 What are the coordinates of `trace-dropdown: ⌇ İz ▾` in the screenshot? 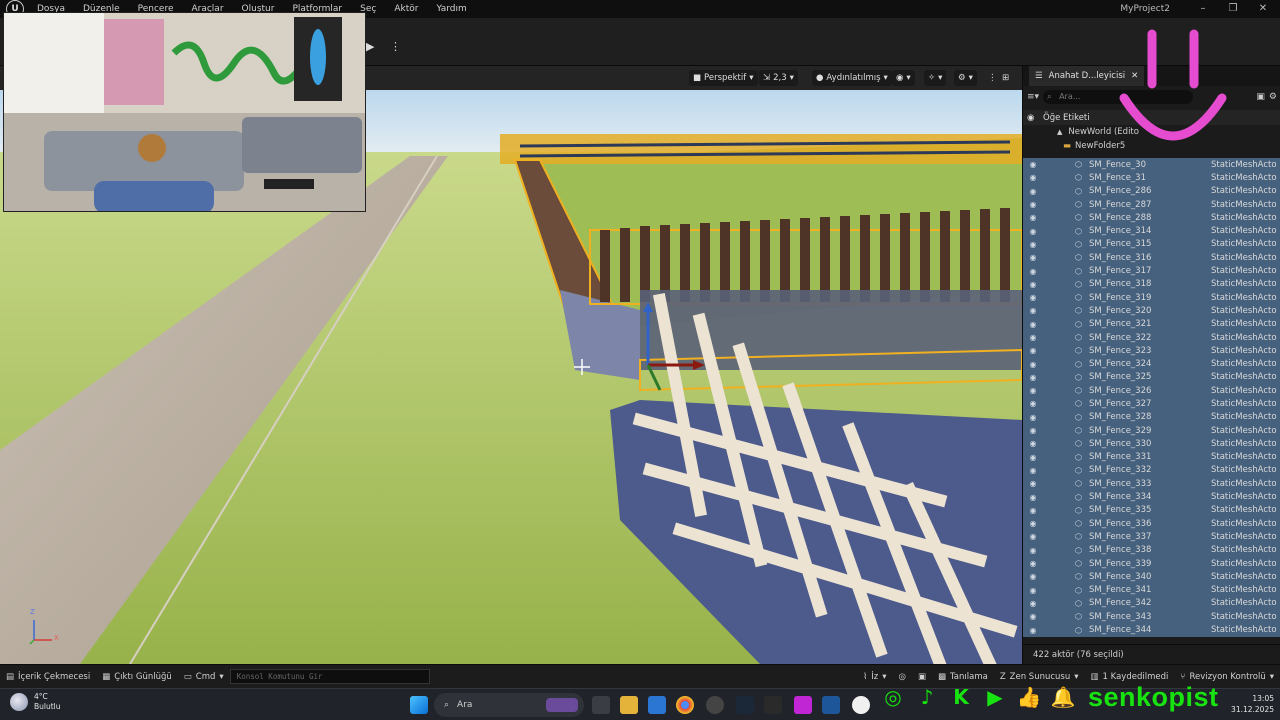 It's located at (874, 677).